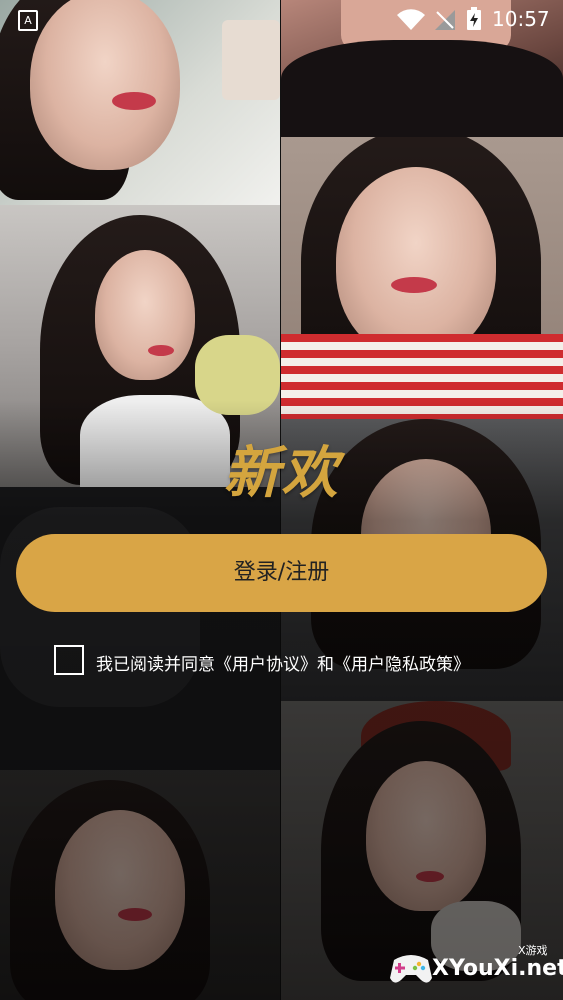 The height and width of the screenshot is (1000, 563). Describe the element at coordinates (411, 969) in the screenshot. I see `gamepad-logo-icon` at that location.